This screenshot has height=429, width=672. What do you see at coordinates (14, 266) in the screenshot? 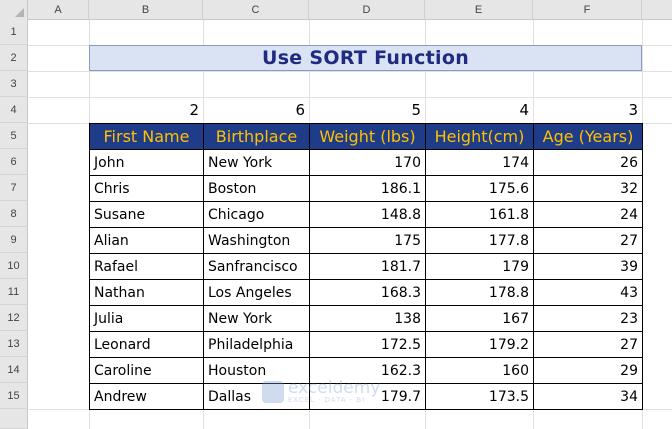
I see `row-header-10: 10` at bounding box center [14, 266].